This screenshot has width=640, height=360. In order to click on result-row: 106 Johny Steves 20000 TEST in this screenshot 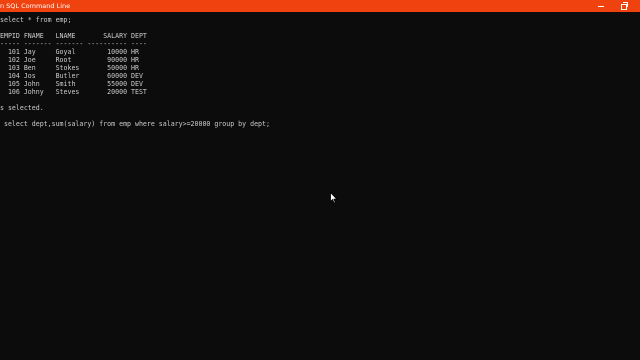, I will do `click(73, 92)`.